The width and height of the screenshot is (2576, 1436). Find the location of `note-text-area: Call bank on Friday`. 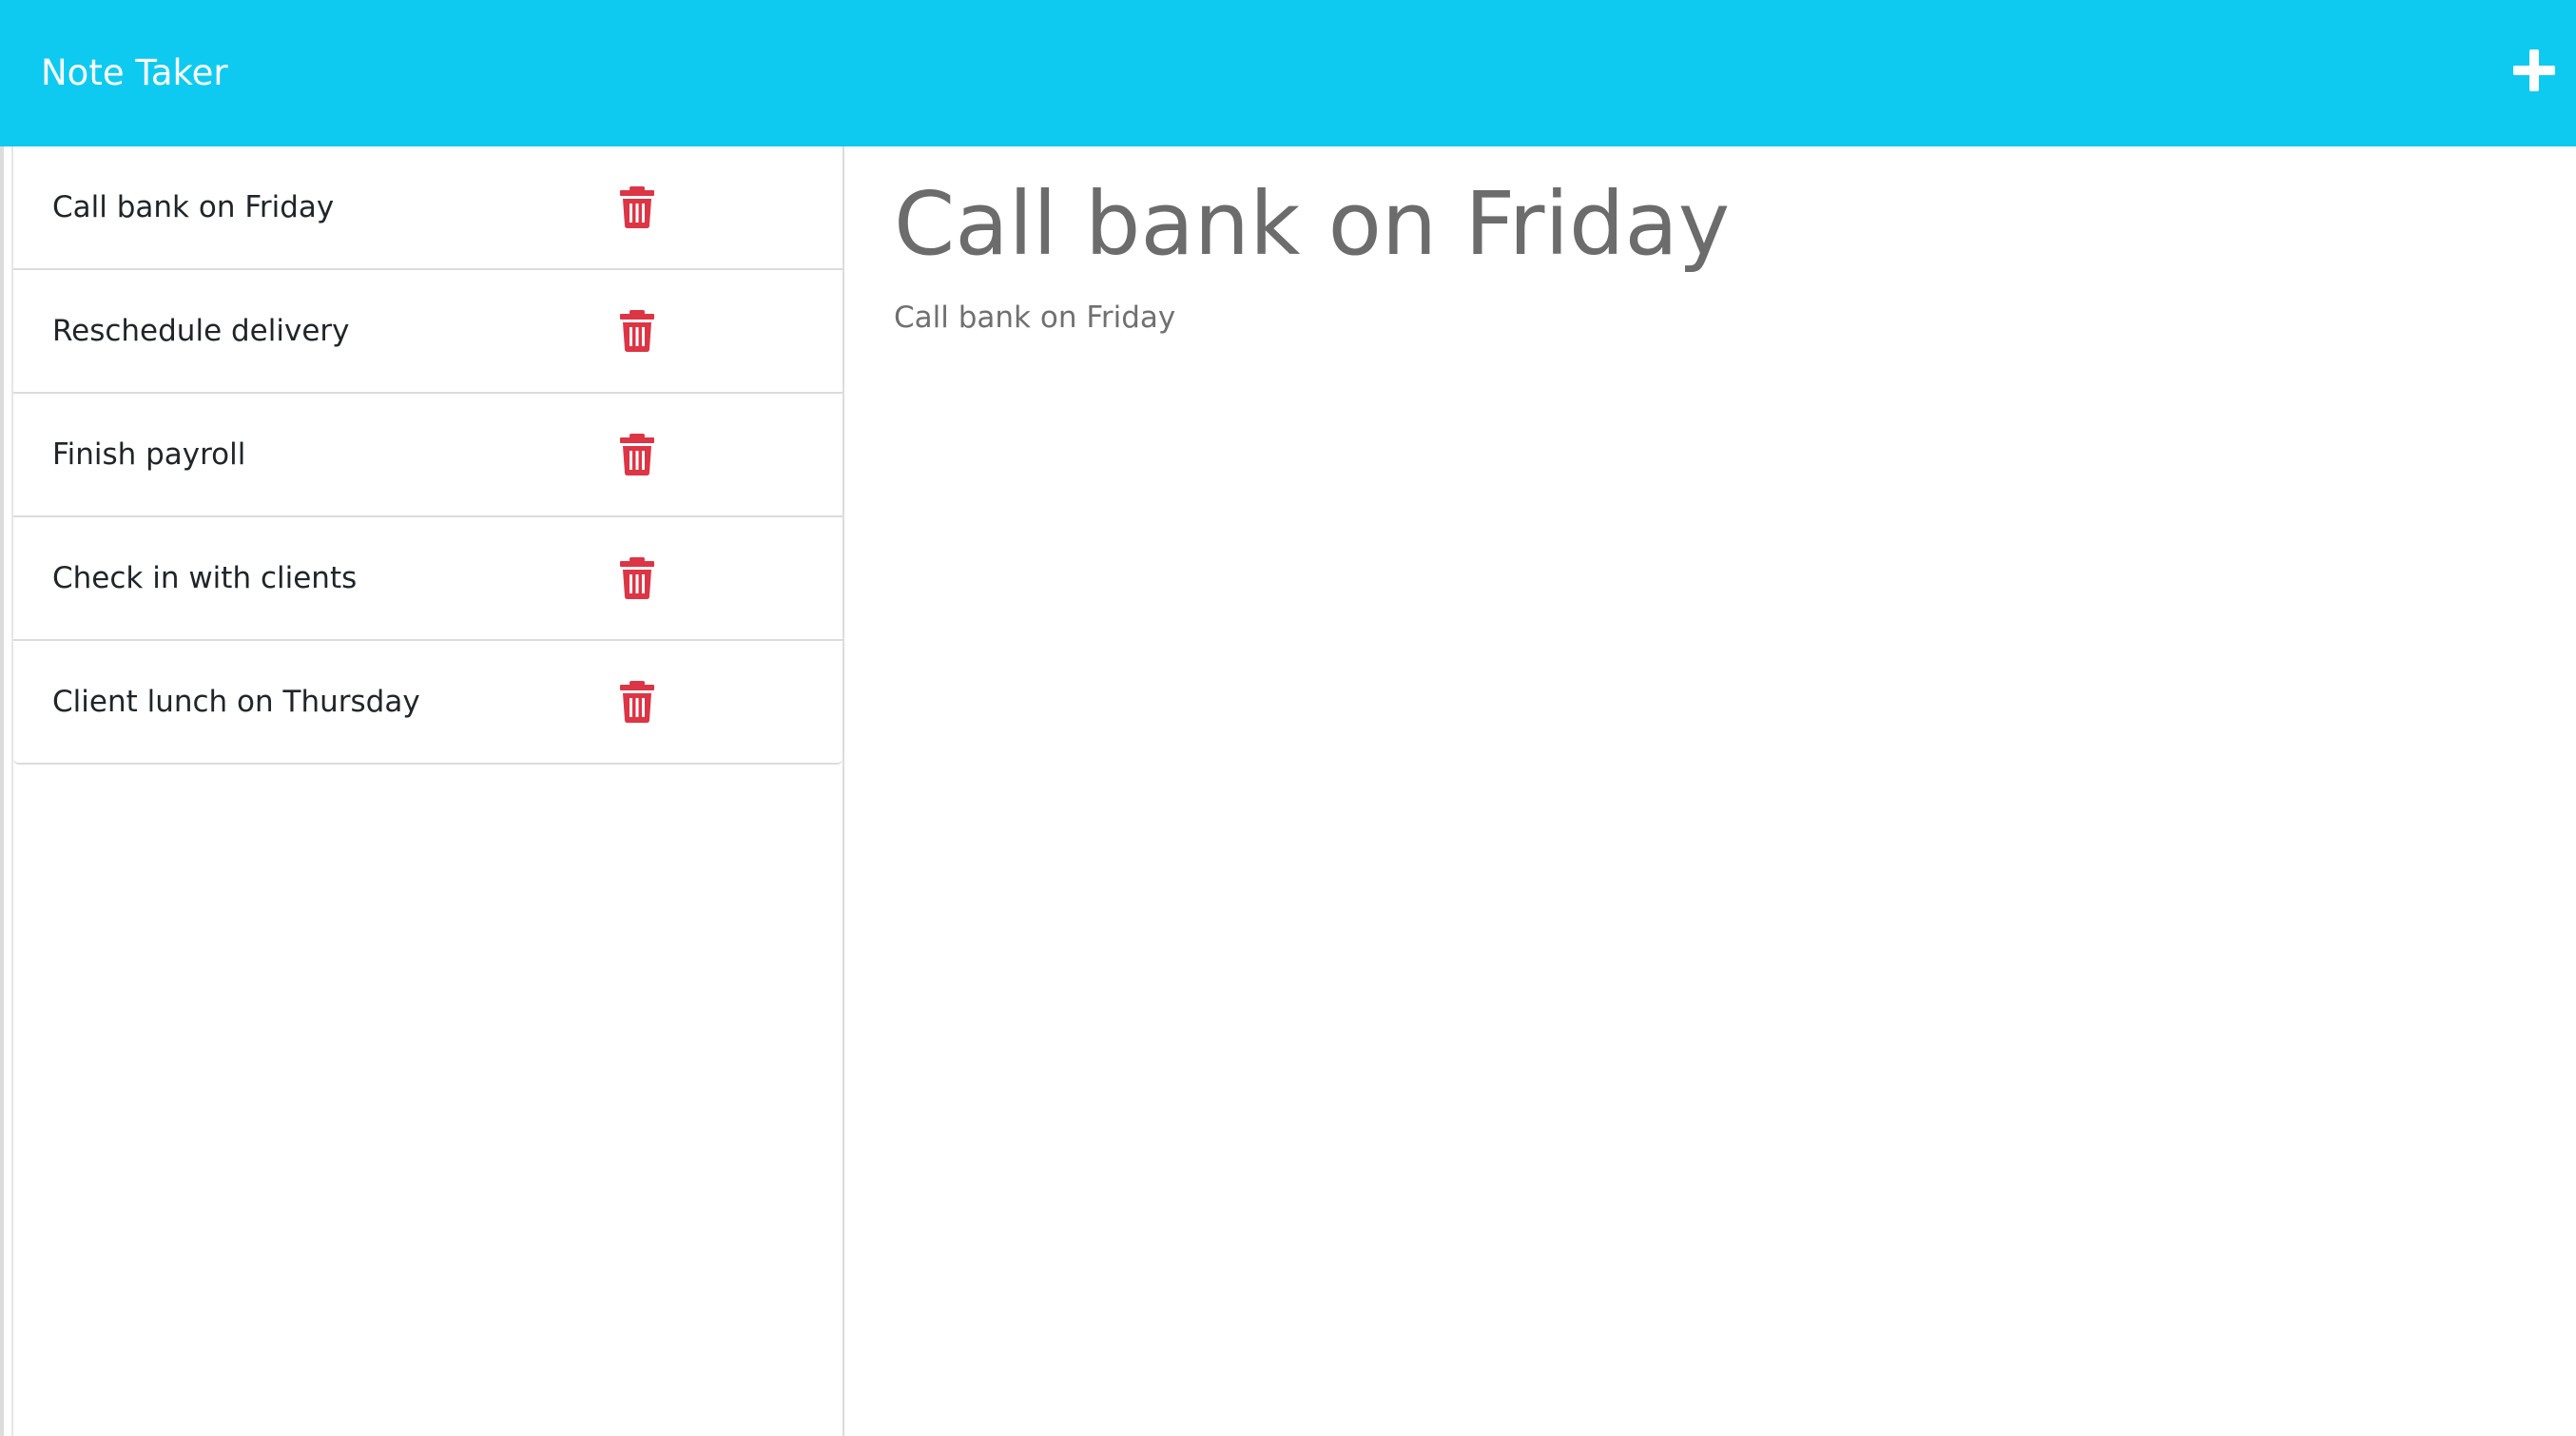

note-text-area: Call bank on Friday is located at coordinates (1034, 318).